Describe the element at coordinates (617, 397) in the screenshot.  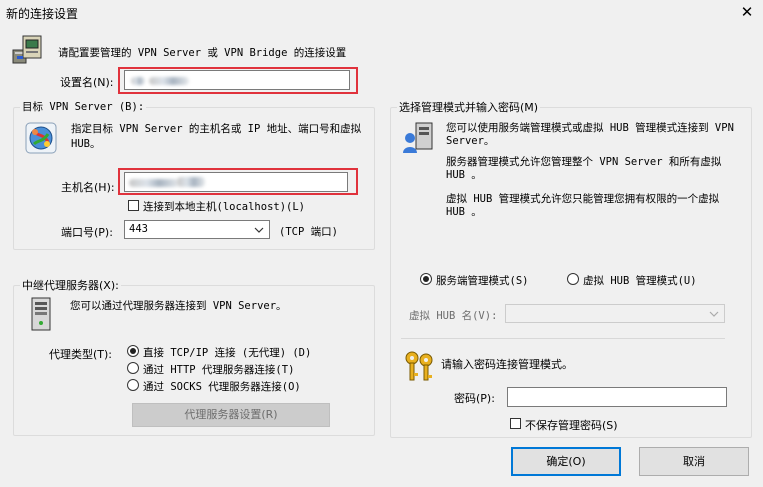
I see `password-input` at that location.